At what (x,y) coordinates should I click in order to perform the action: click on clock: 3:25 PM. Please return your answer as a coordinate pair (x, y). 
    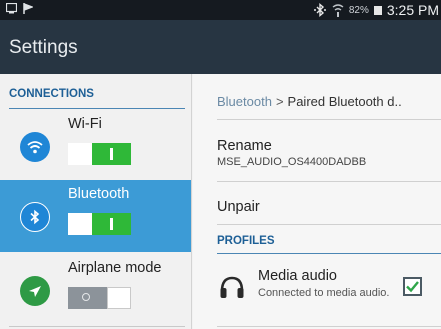
    Looking at the image, I should click on (412, 10).